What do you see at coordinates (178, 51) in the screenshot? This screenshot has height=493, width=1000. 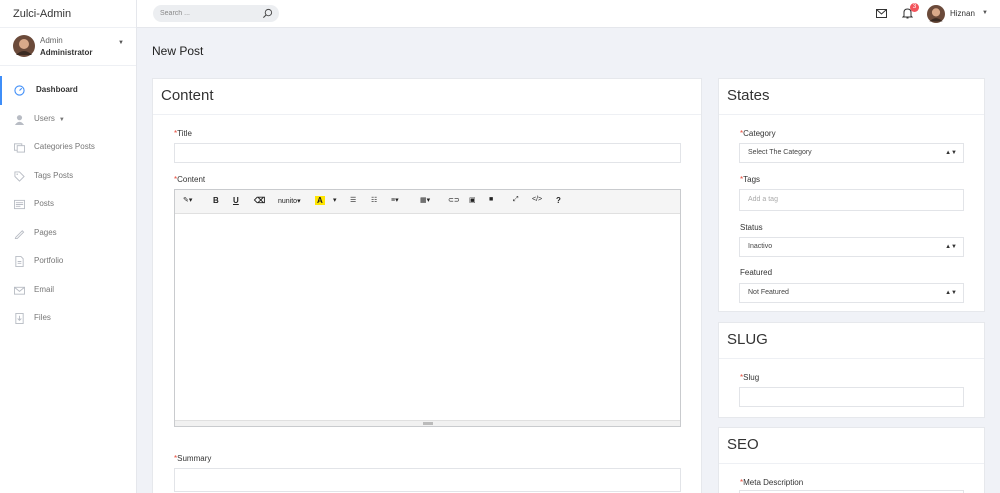 I see `page-title: New Post` at bounding box center [178, 51].